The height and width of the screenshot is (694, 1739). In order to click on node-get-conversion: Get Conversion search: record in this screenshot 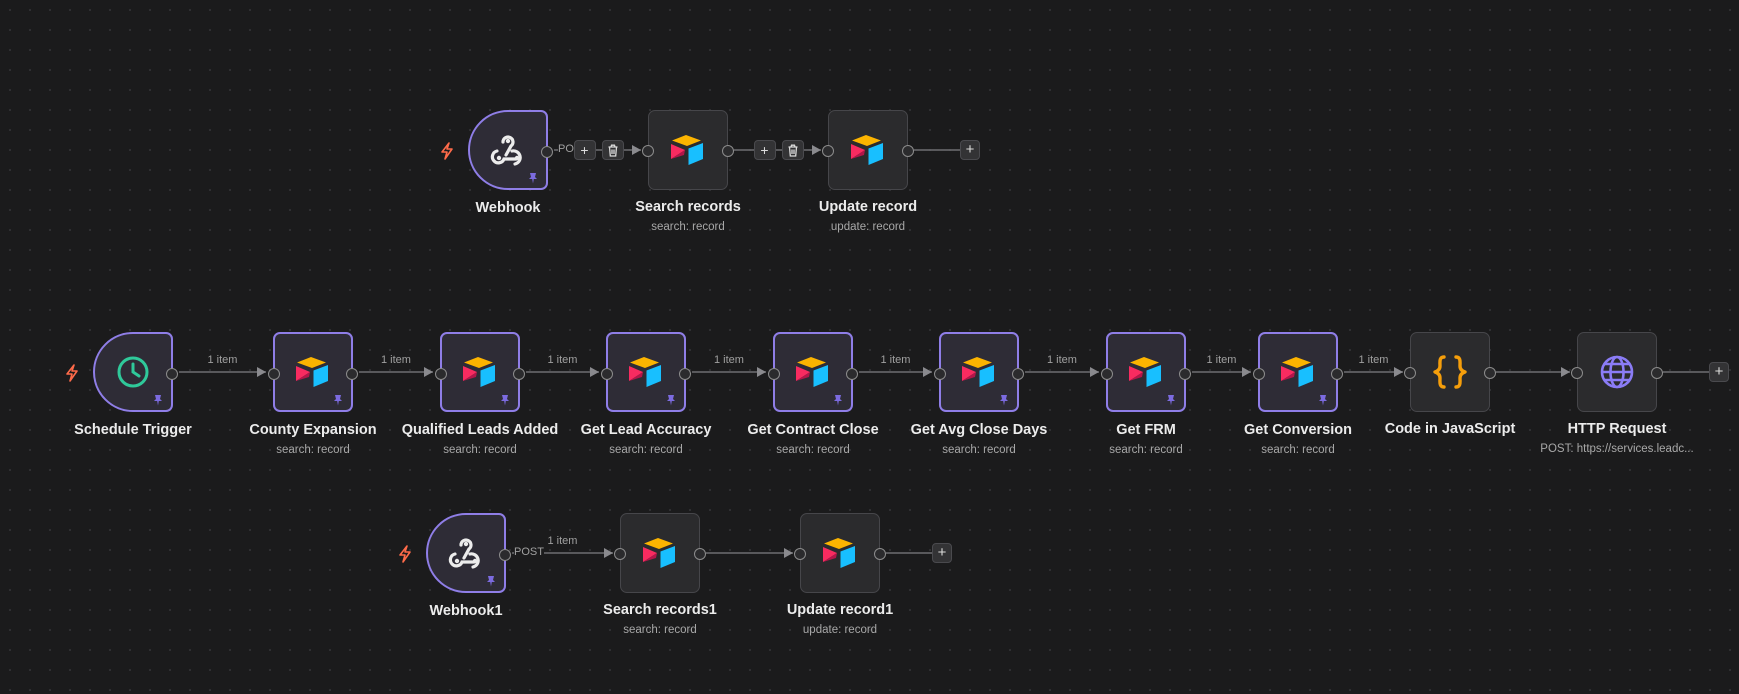, I will do `click(1298, 394)`.